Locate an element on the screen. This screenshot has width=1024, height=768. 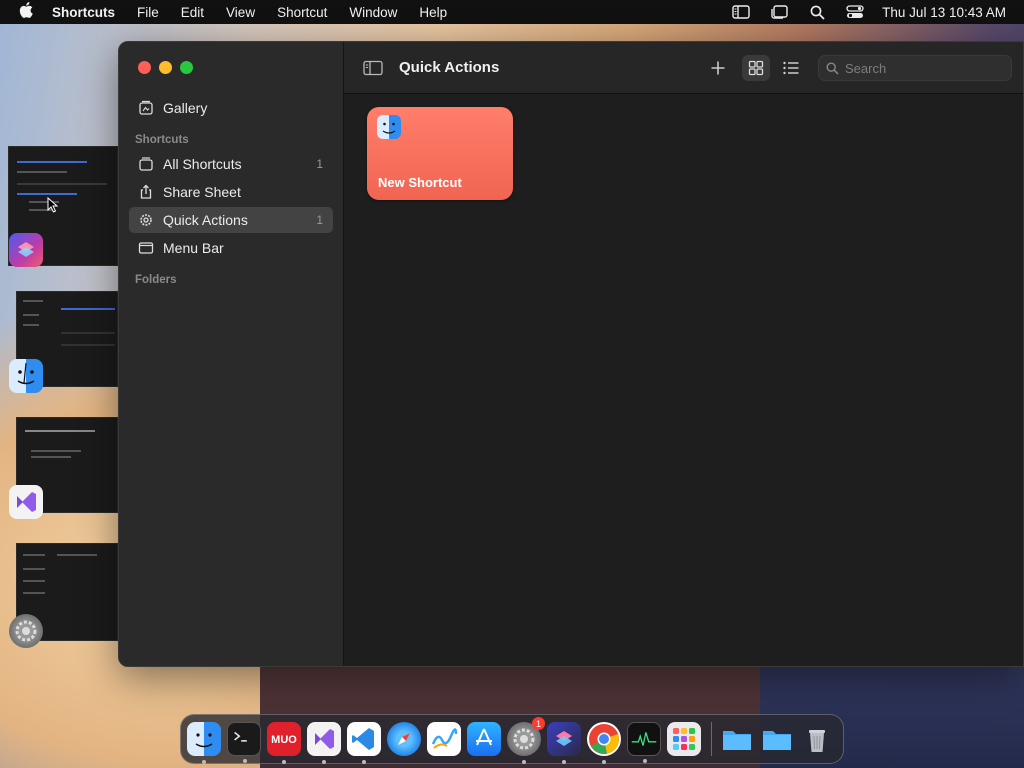
plus-icon is located at coordinates (718, 68).